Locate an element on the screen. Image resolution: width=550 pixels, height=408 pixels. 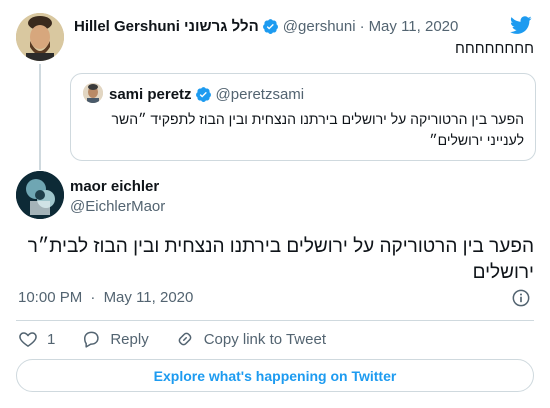
main-display-name: maor eichler is located at coordinates (114, 186).